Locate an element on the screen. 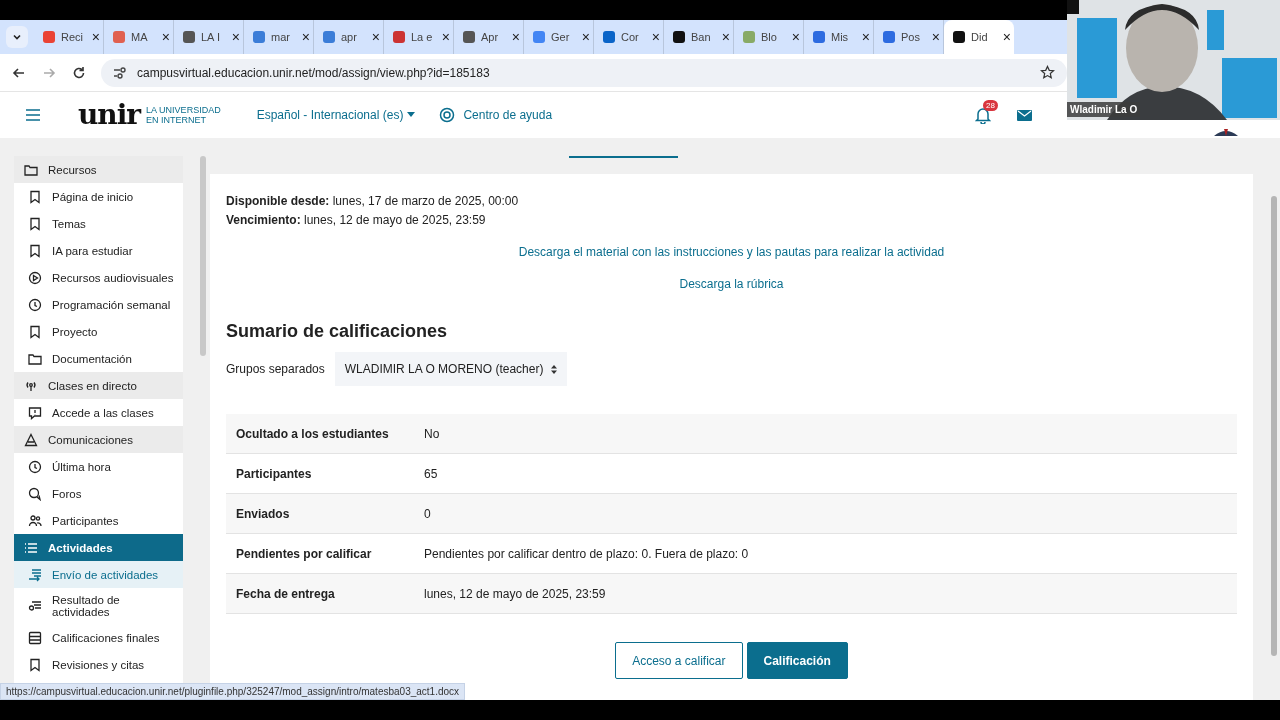  table-cell-text: Fecha de entrega is located at coordinates (285, 593).